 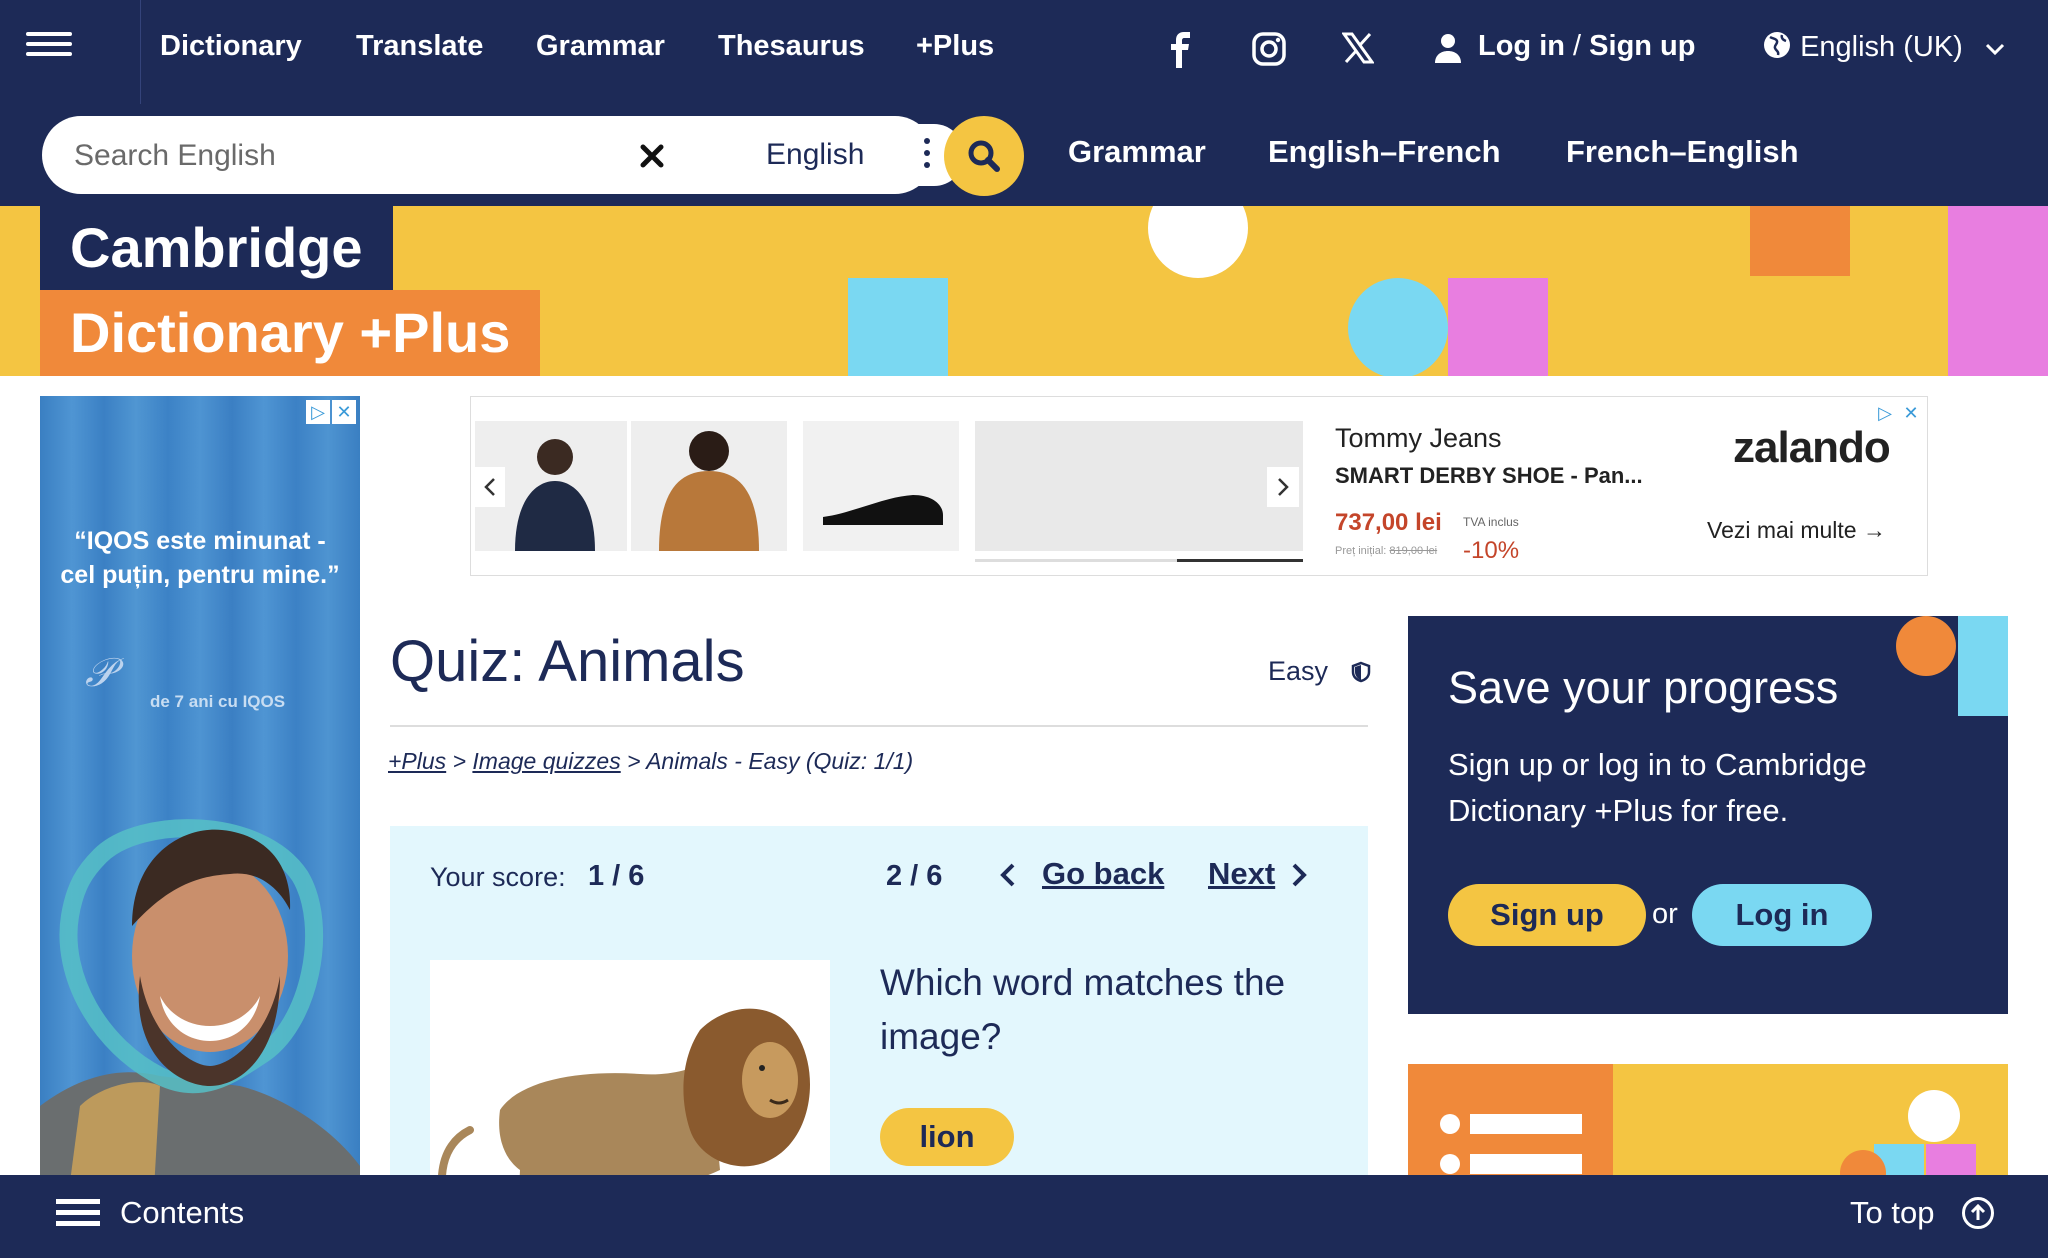 I want to click on ad-more-link: Vezi mai multe →, so click(x=1796, y=530).